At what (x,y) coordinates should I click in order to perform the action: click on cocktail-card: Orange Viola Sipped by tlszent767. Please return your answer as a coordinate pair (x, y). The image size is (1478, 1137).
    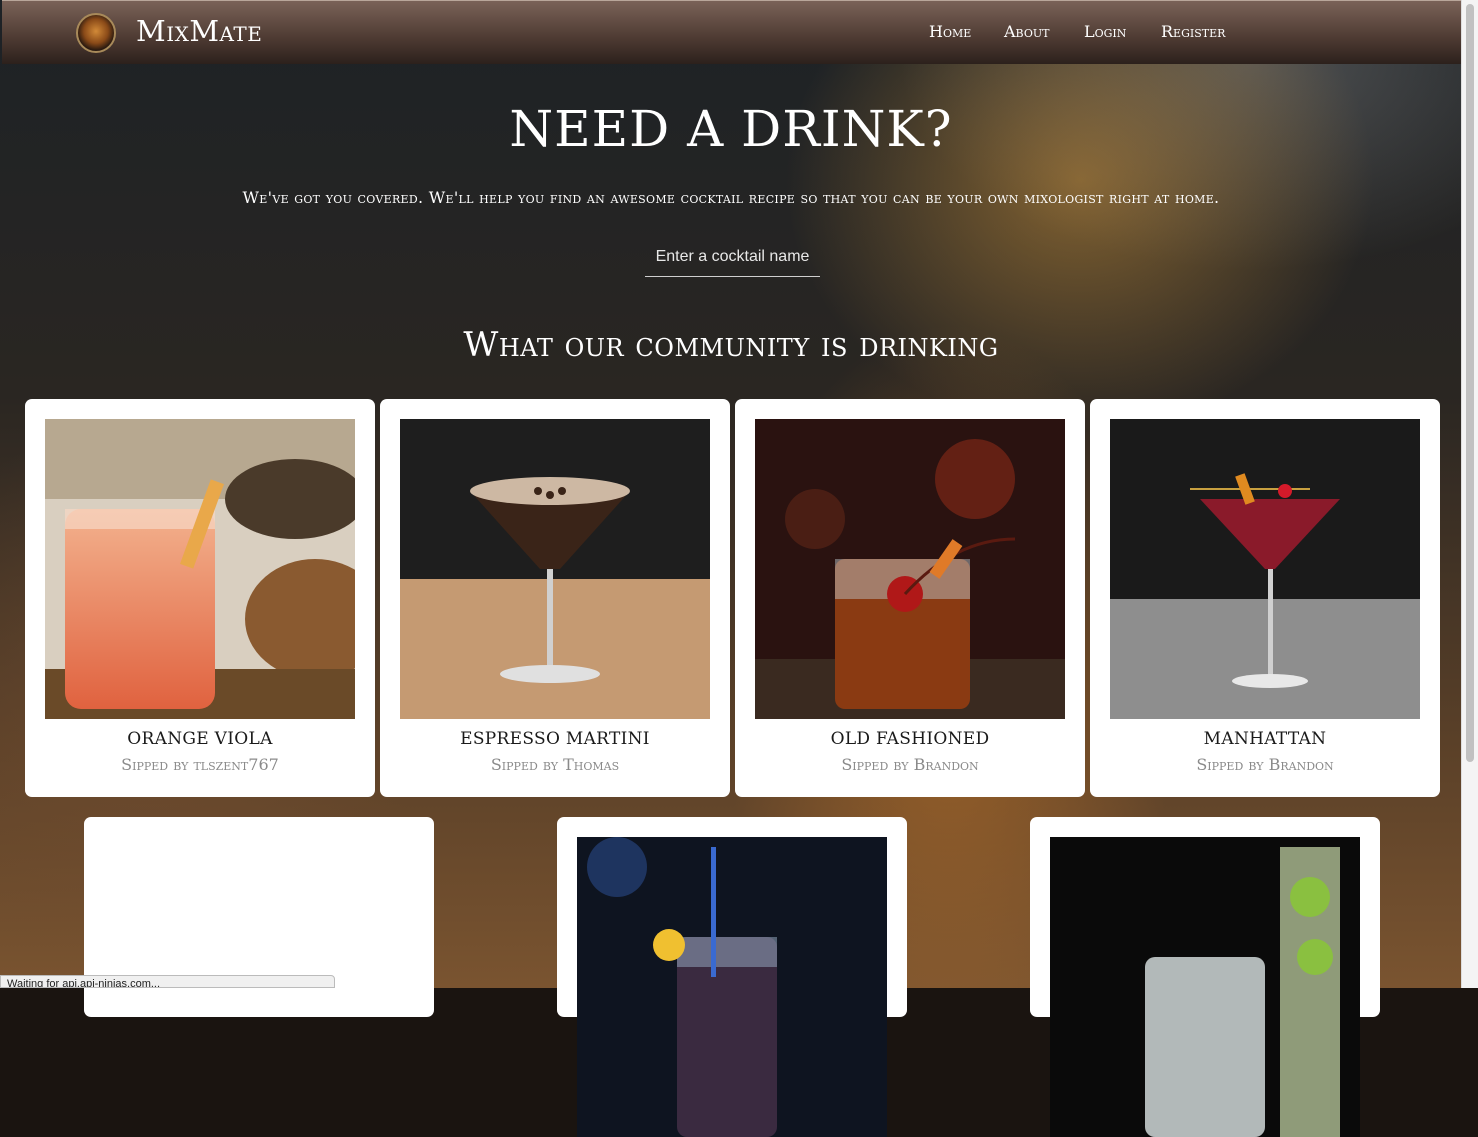
    Looking at the image, I should click on (200, 598).